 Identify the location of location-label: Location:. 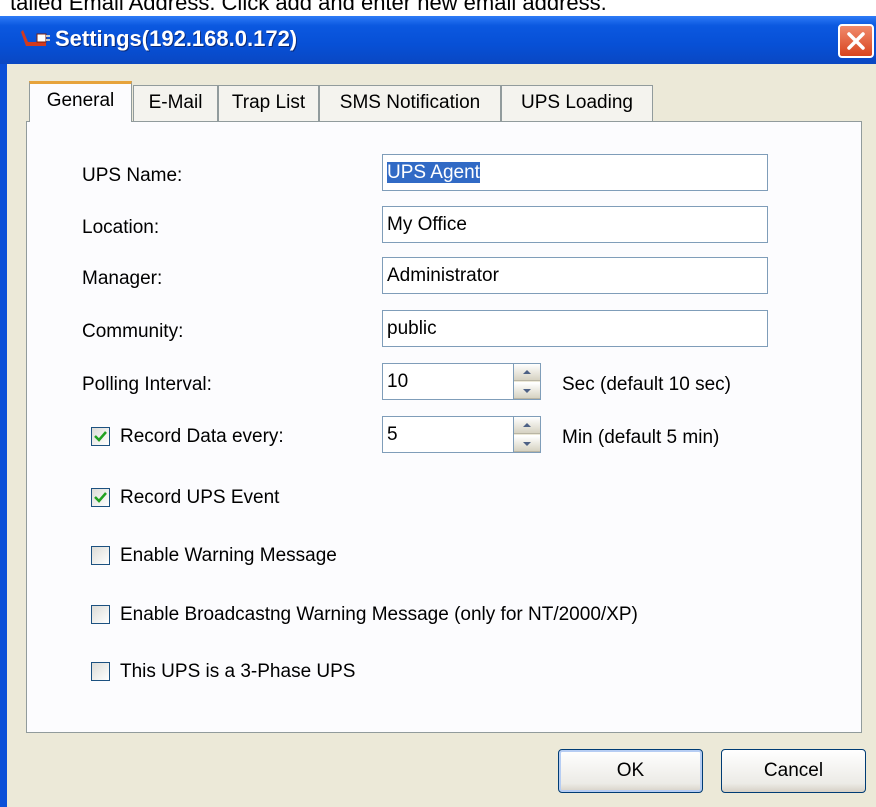
(121, 227).